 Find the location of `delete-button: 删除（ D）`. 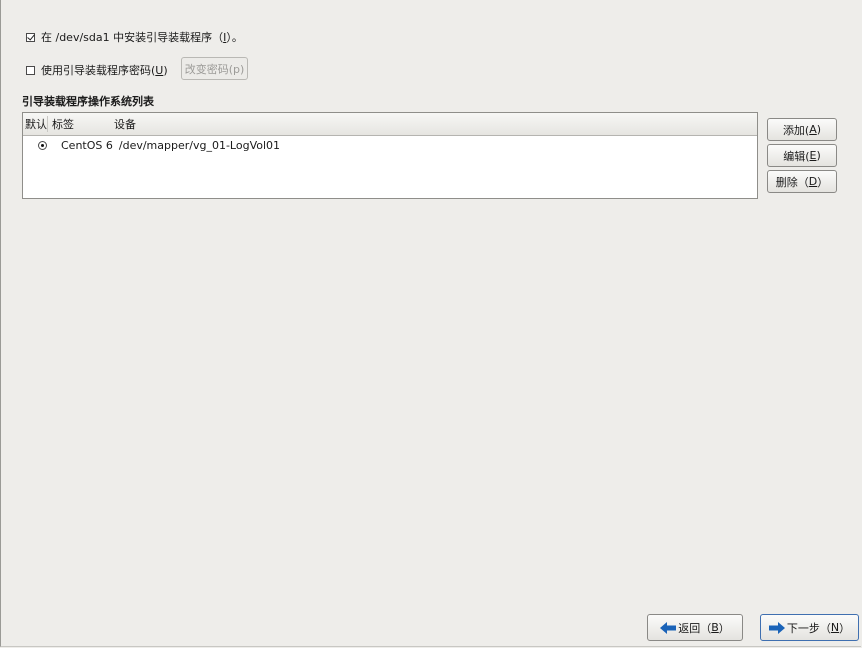

delete-button: 删除（ D） is located at coordinates (802, 181).